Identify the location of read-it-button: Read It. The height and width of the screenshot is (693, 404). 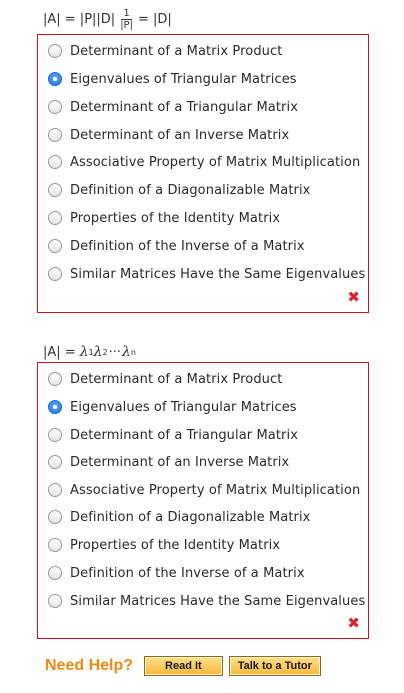
(183, 666).